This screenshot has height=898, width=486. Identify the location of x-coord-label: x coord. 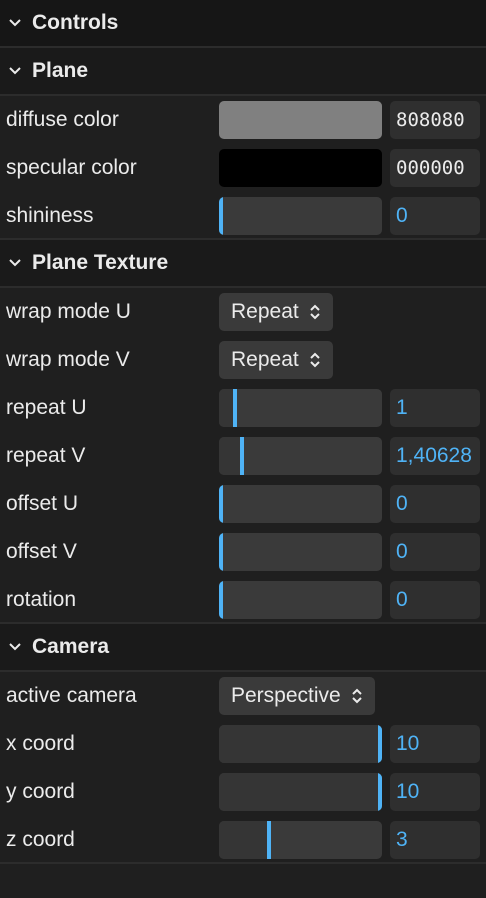
(40, 743).